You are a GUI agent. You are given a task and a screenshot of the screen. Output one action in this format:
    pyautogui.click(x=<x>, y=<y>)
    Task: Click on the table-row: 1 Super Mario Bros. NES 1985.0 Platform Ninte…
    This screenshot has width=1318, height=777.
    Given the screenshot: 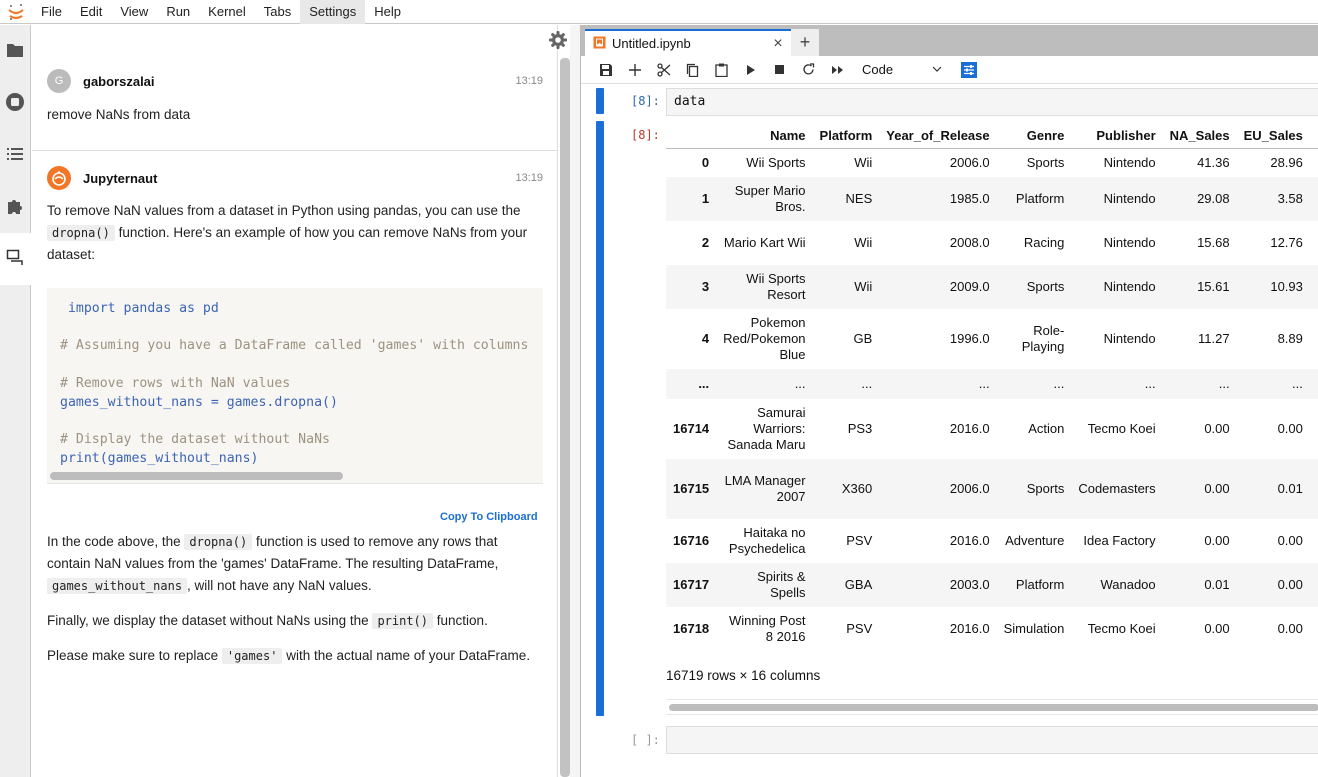 What is the action you would take?
    pyautogui.click(x=992, y=199)
    